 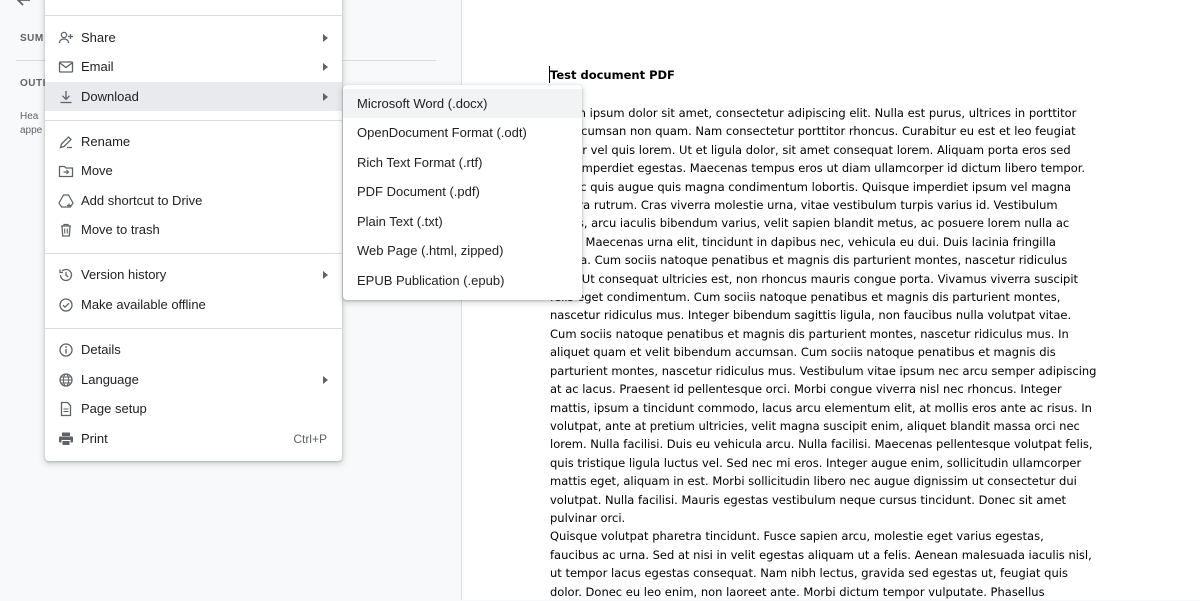 I want to click on drive-shortcut-icon, so click(x=66, y=201).